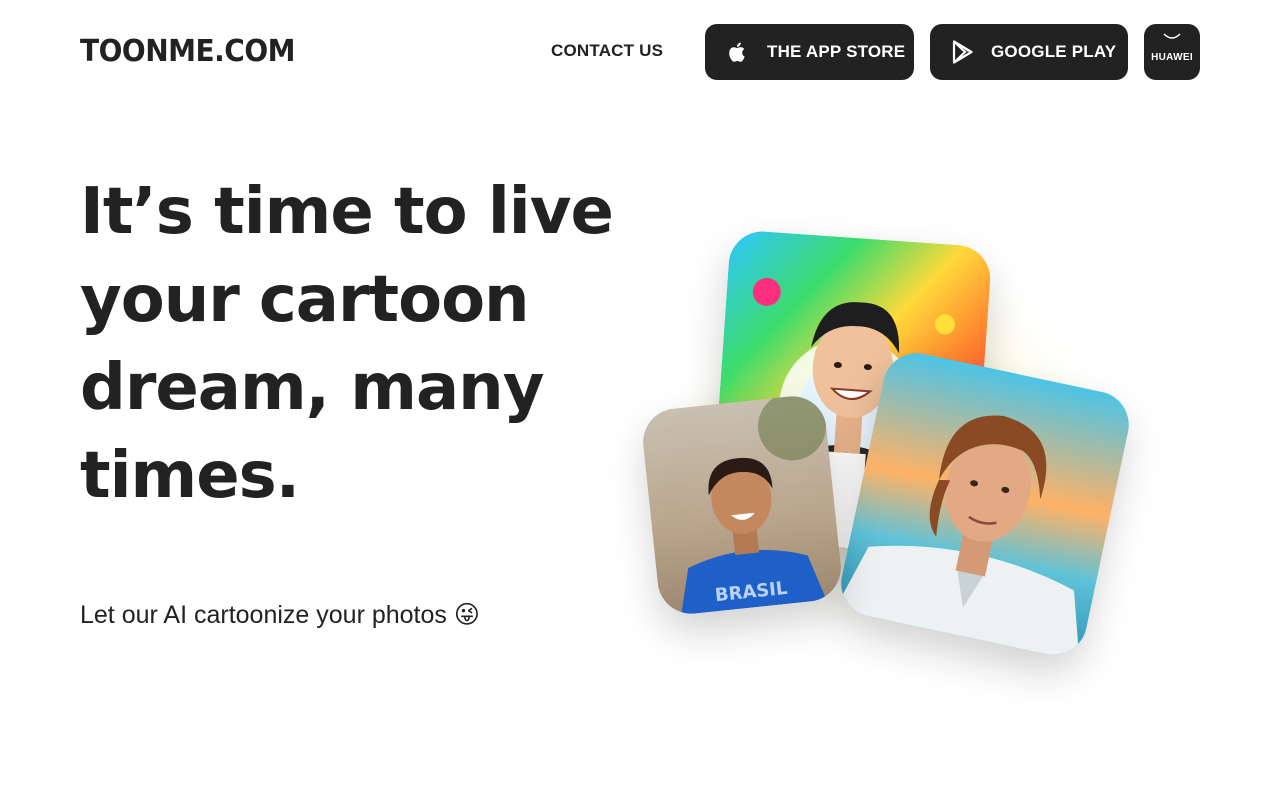 The image size is (1280, 800). I want to click on apple-icon, so click(738, 52).